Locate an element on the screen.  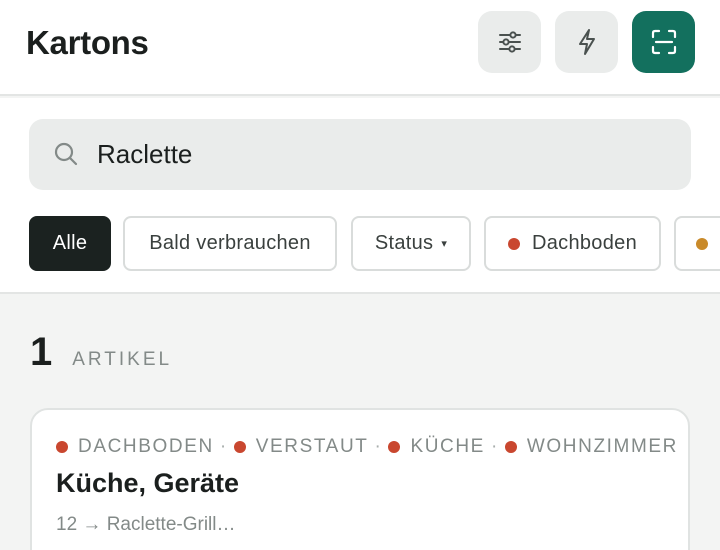
results-count-number: 1 is located at coordinates (41, 352).